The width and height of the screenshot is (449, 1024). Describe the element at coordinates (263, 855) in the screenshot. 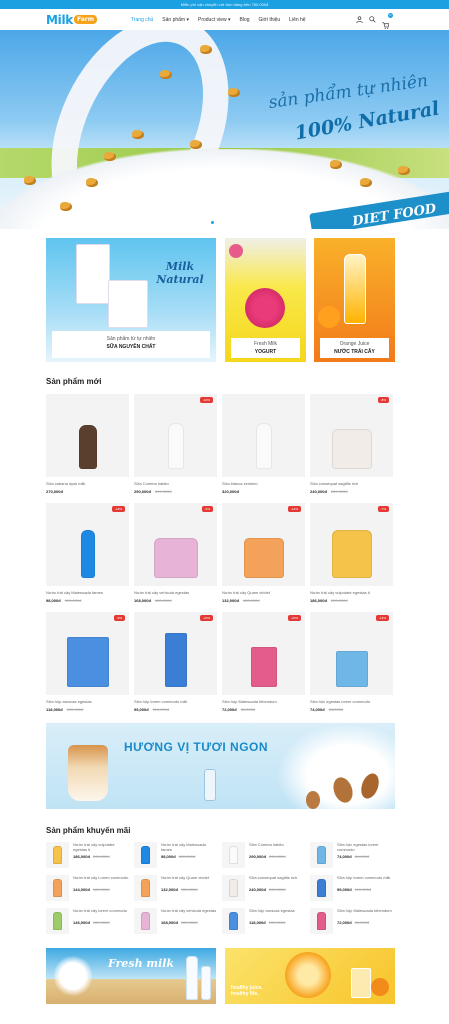

I see `promo-item: Sữa Comma habito 290,000đ 310,000đ` at that location.